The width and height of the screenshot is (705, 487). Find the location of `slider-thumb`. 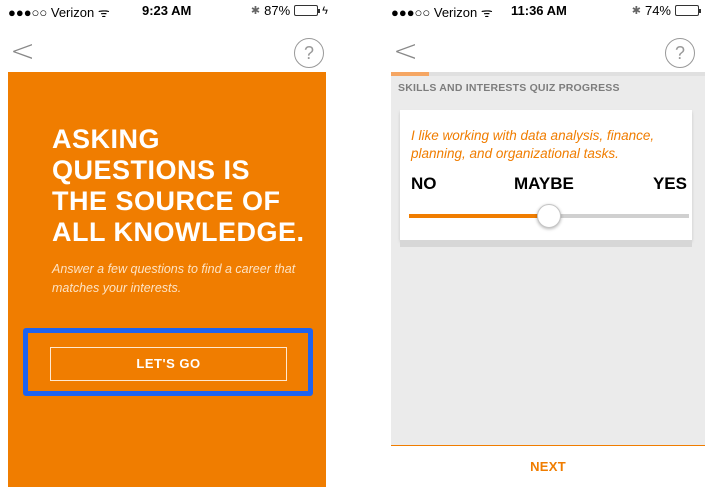

slider-thumb is located at coordinates (549, 216).